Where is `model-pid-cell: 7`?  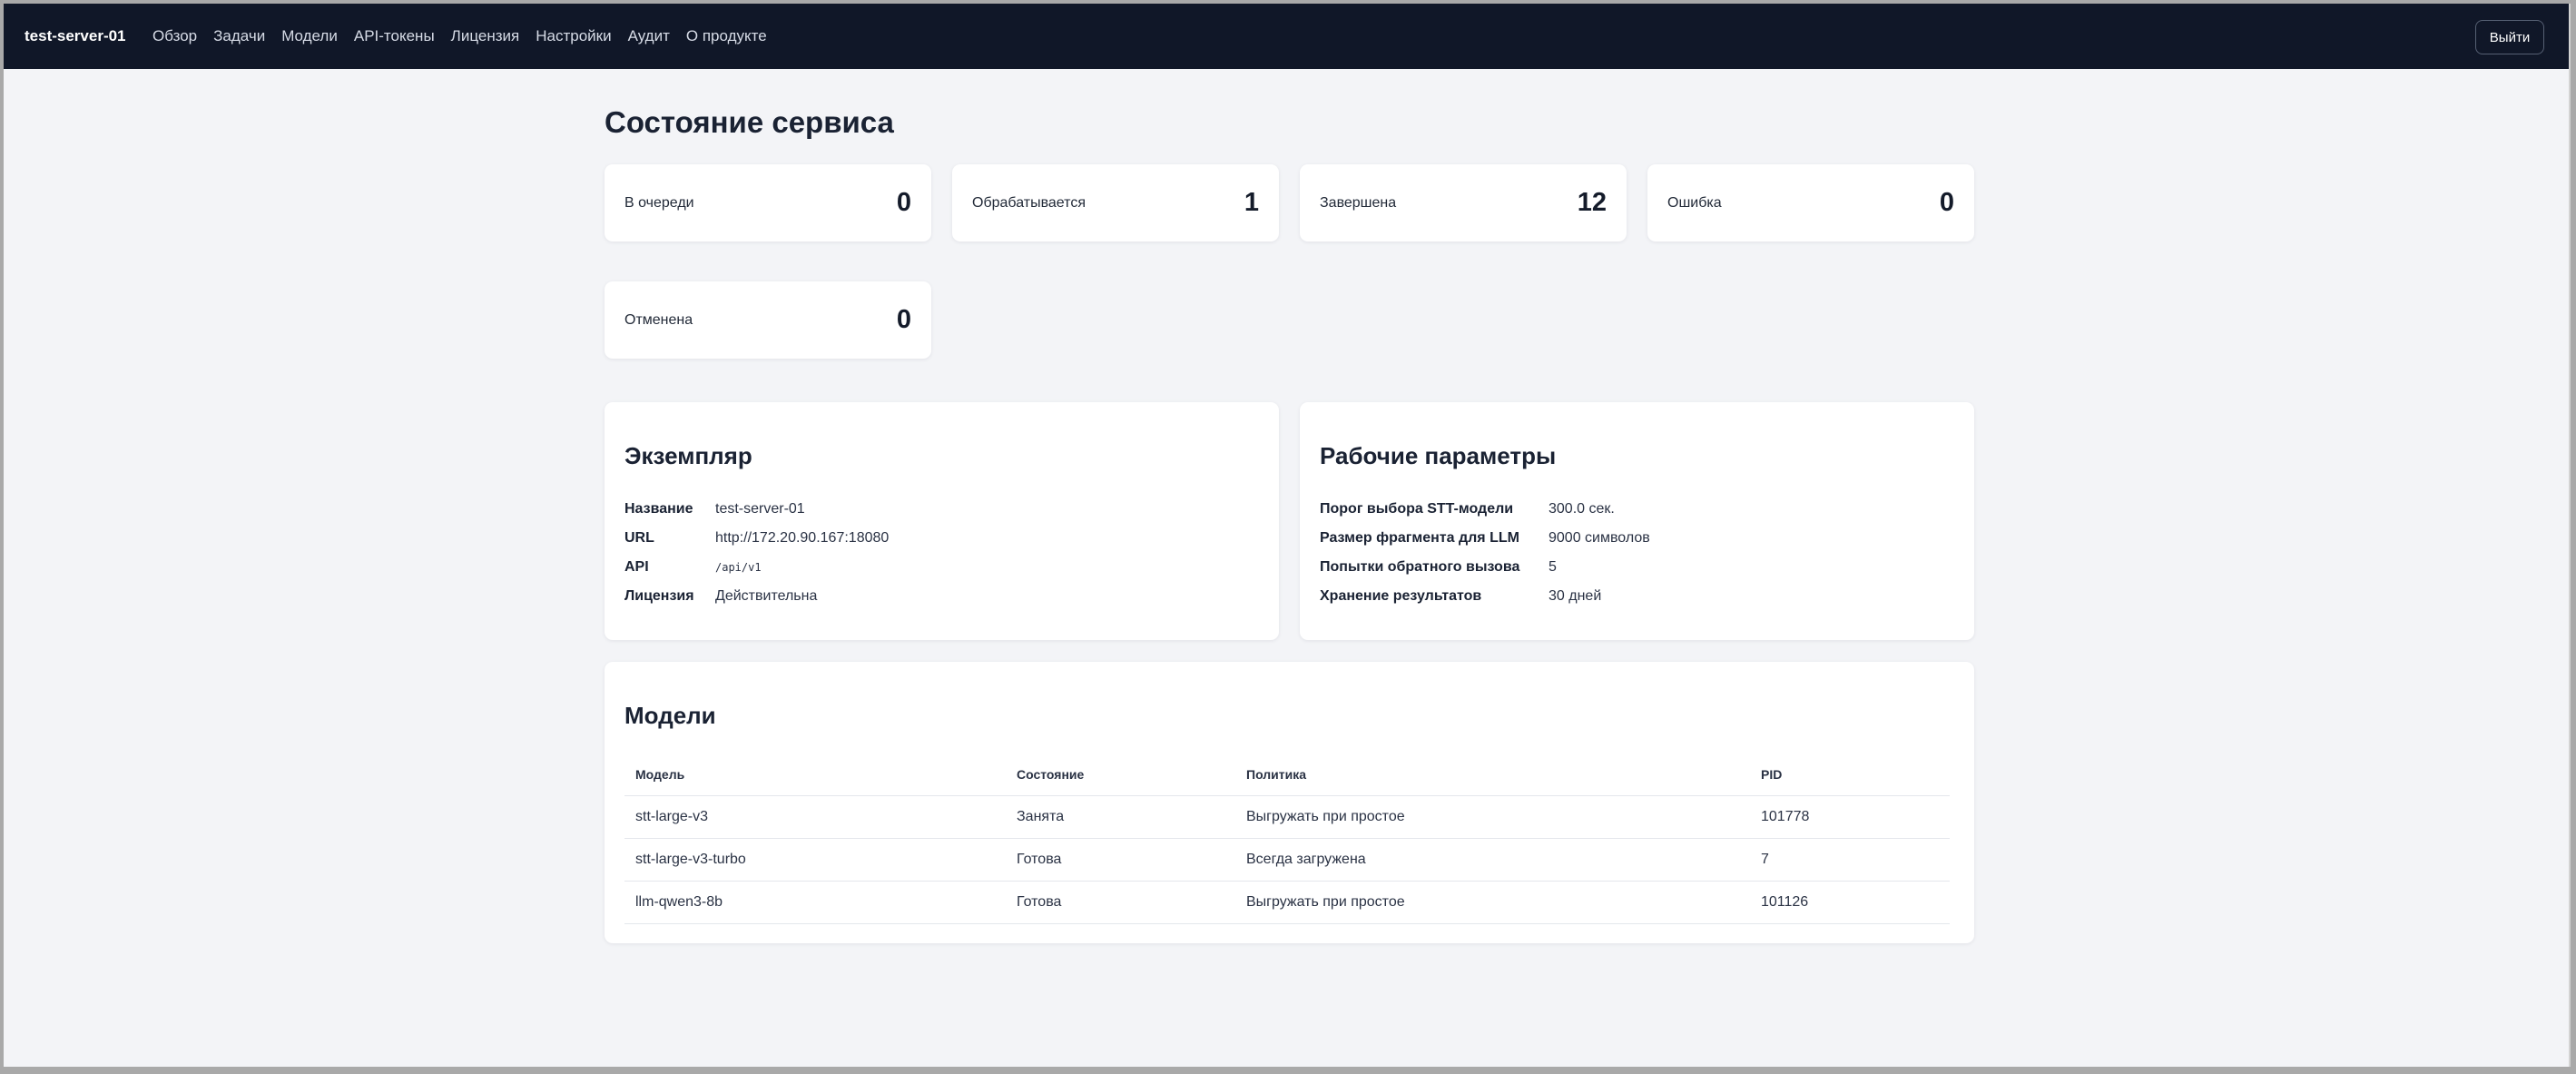
model-pid-cell: 7 is located at coordinates (1765, 860).